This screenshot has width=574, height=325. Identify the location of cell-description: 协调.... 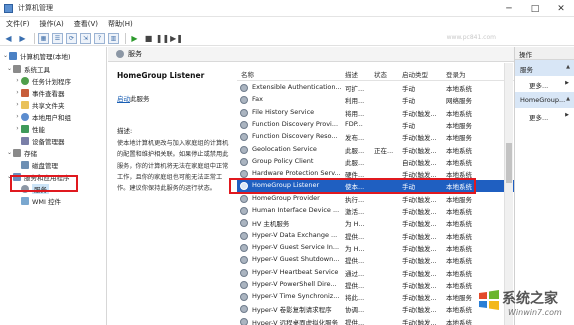
(355, 310).